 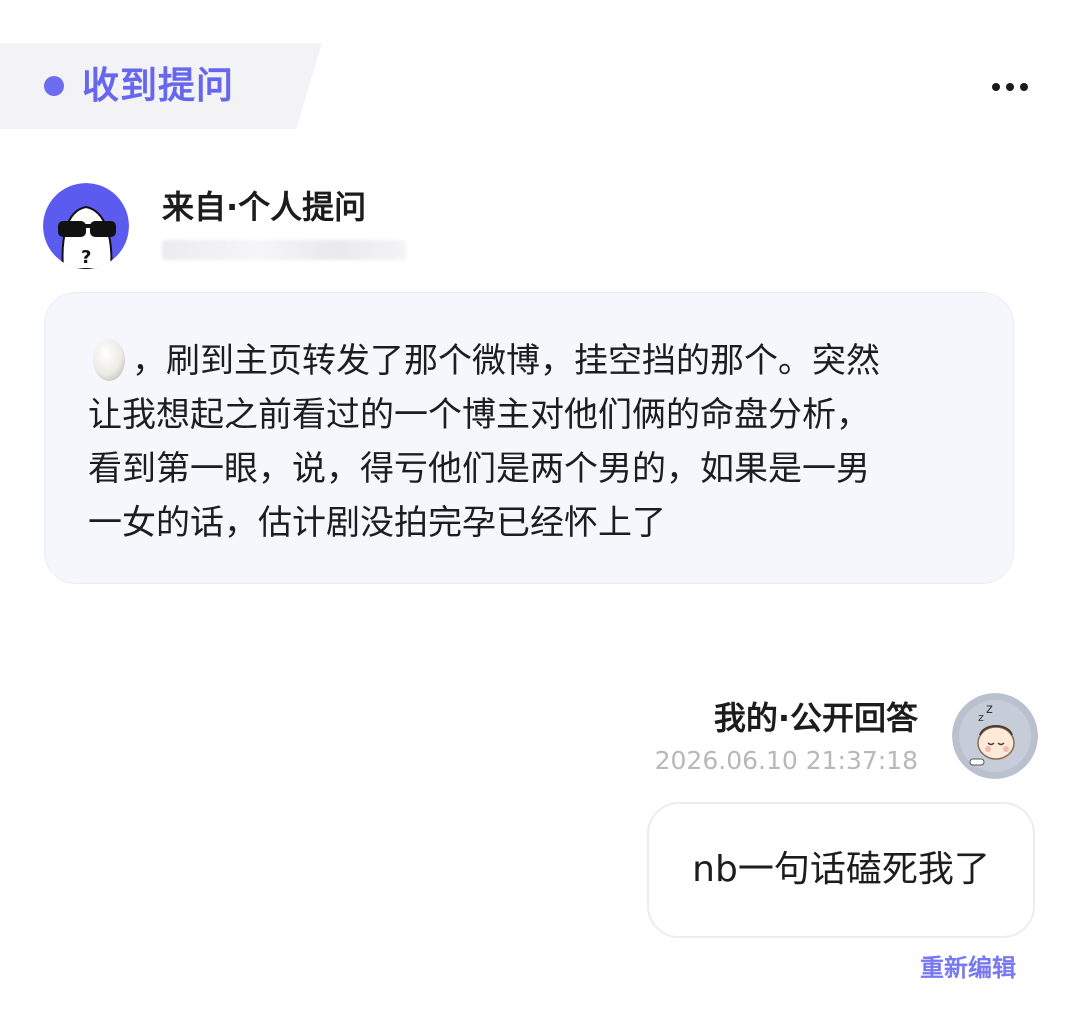 I want to click on blurred-asker-info, so click(x=284, y=250).